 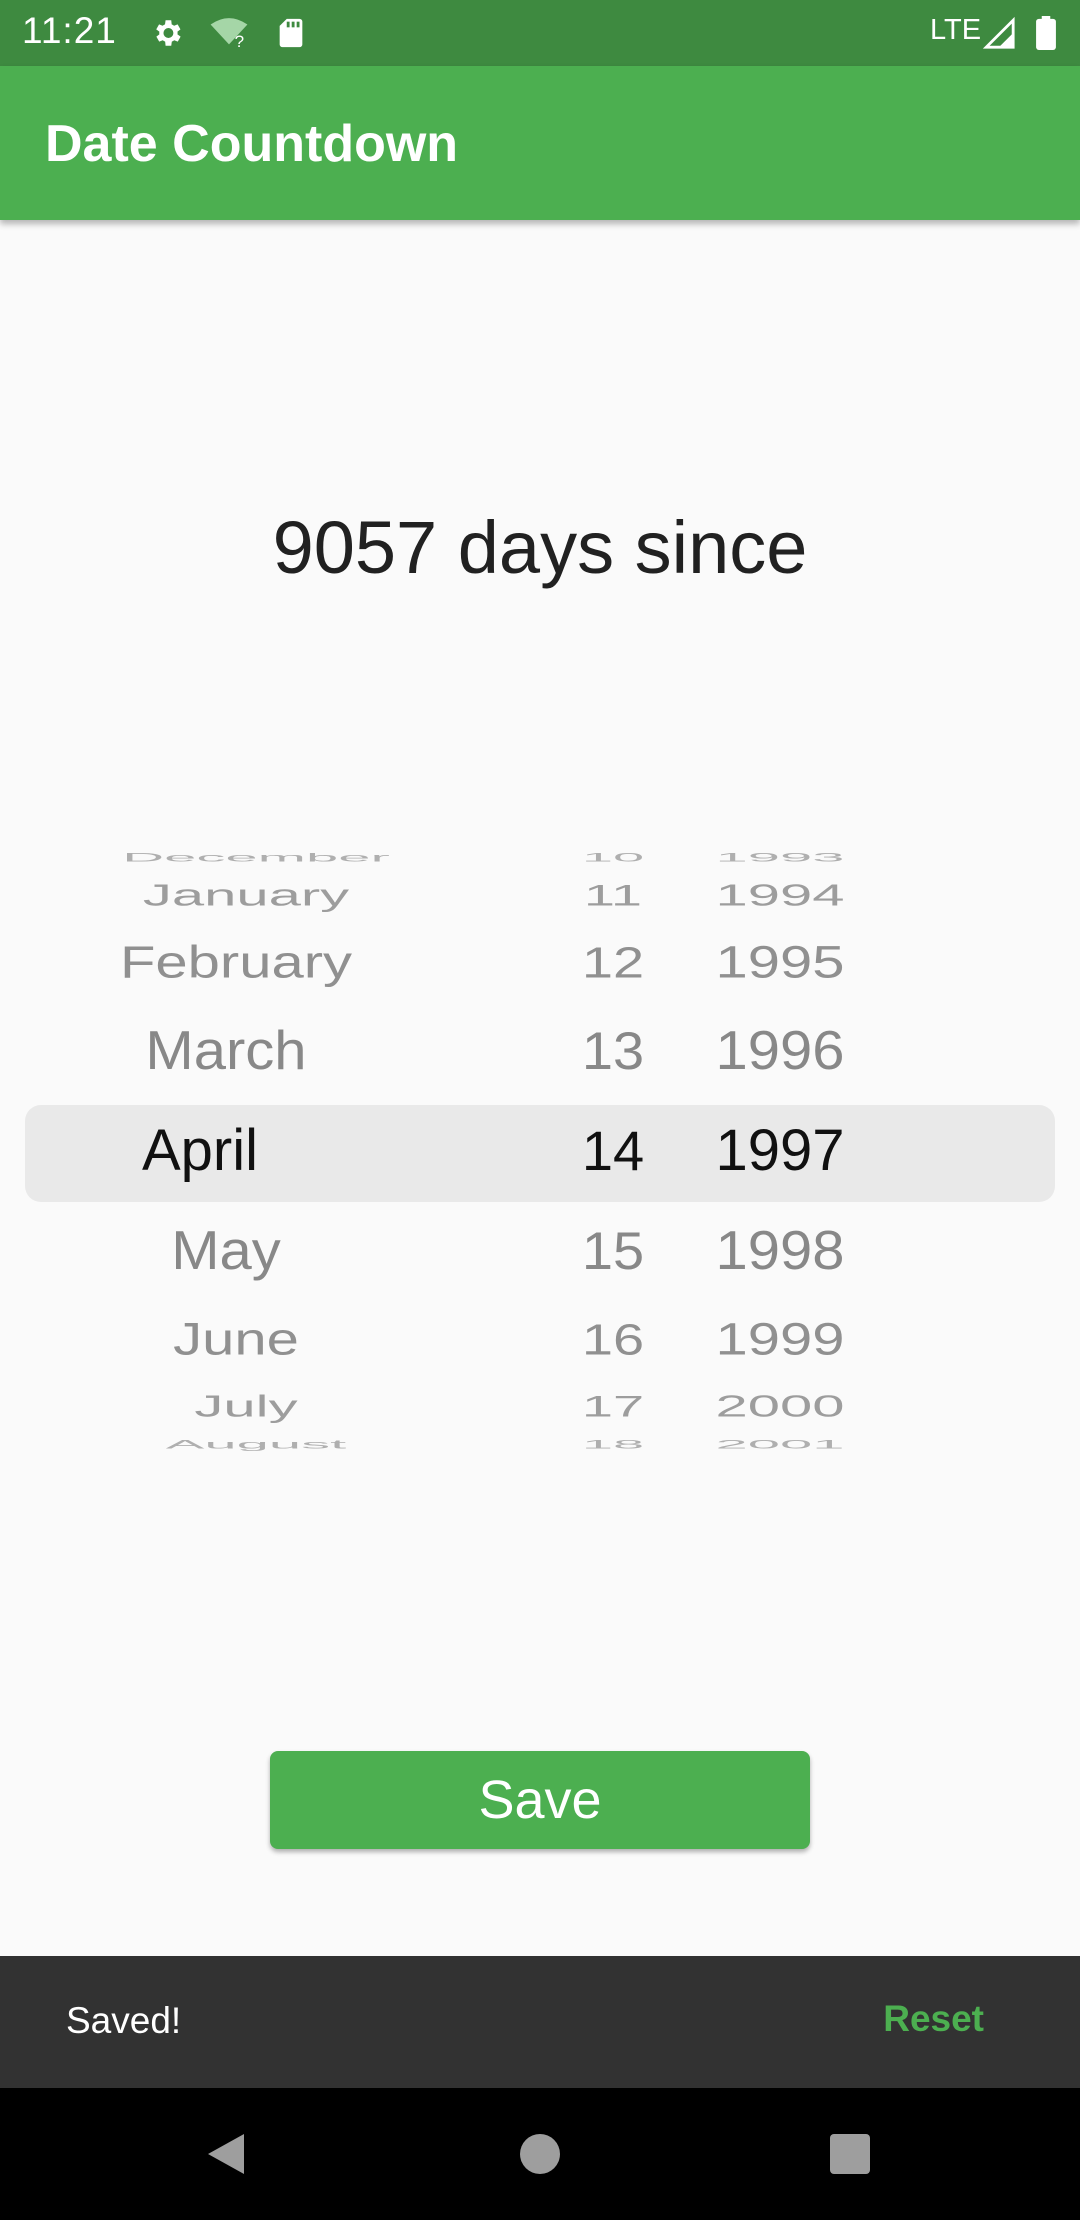 I want to click on year-option: 2000, so click(x=779, y=1406).